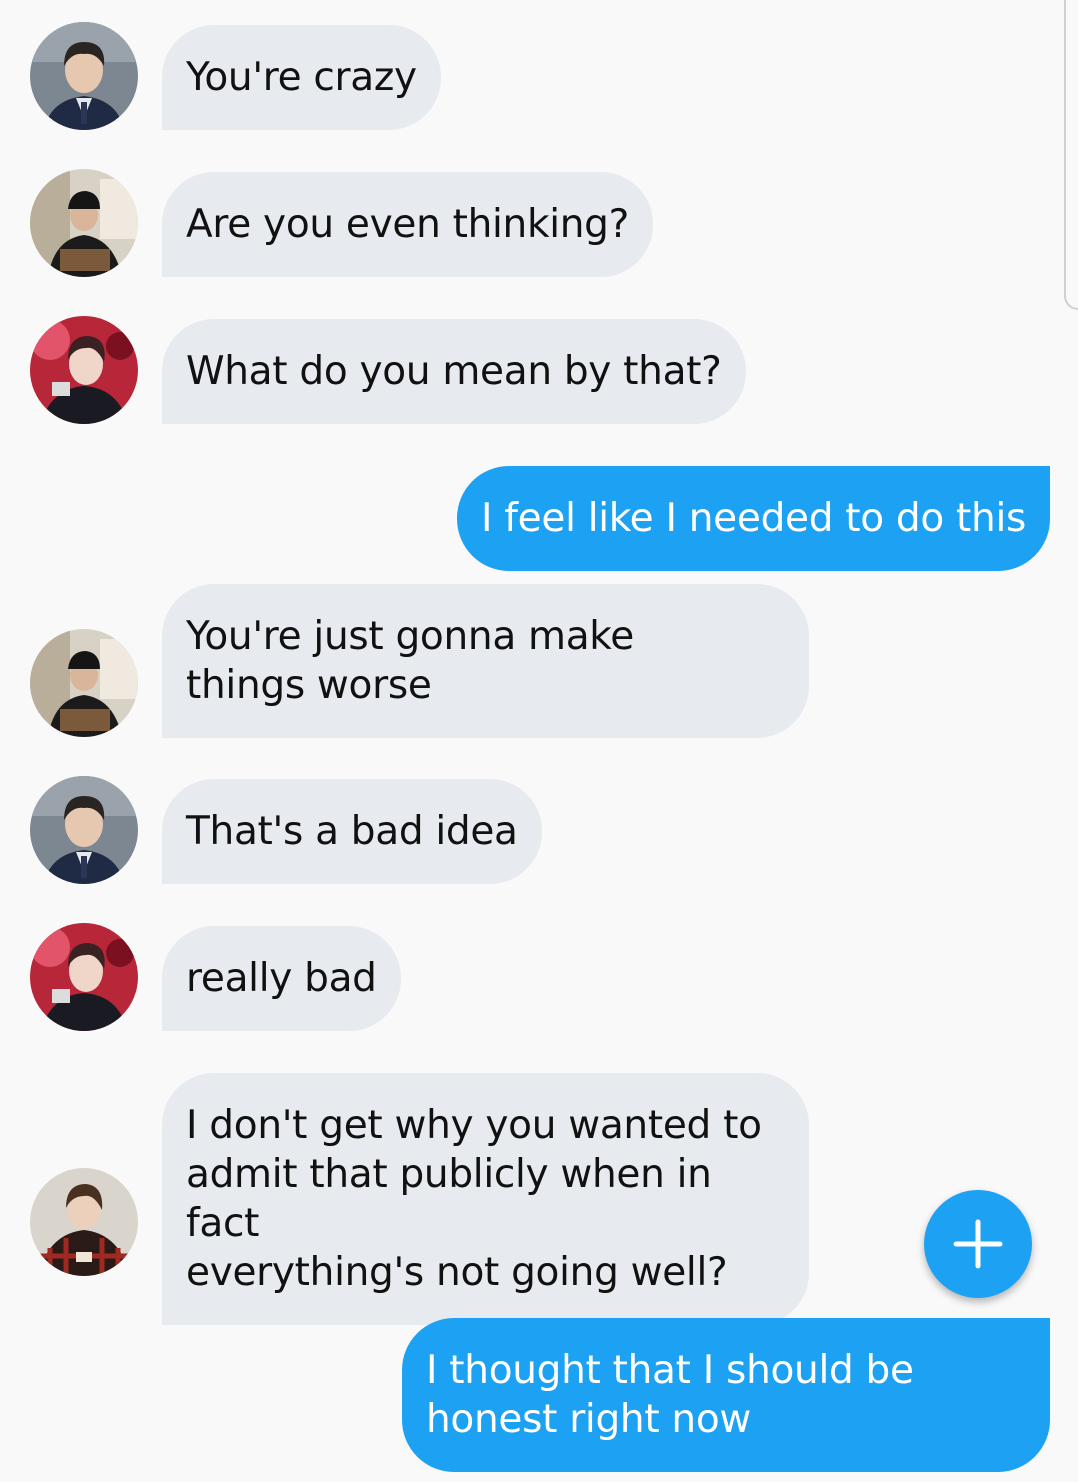 The height and width of the screenshot is (1482, 1078). I want to click on scrollbar, so click(1071, 155).